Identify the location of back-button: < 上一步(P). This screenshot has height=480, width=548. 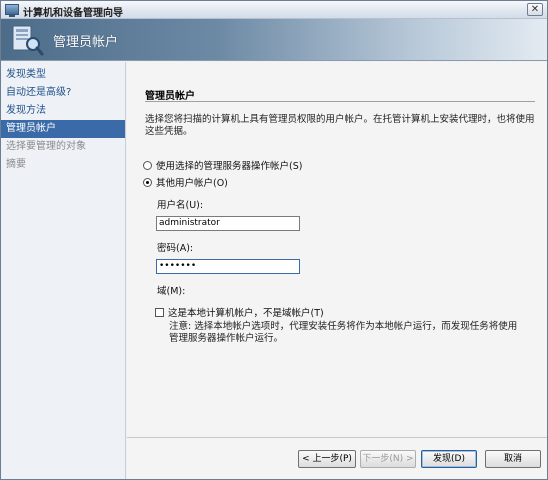
(327, 459).